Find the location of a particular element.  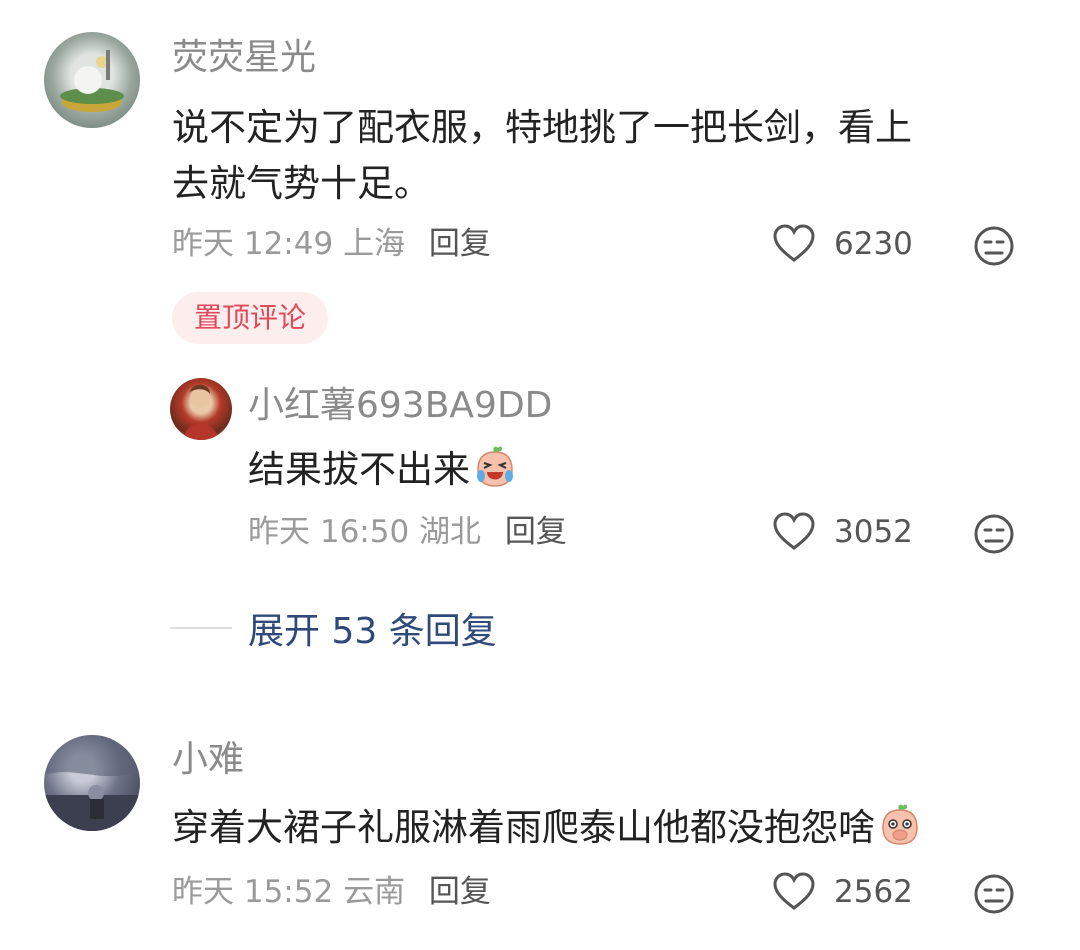

pinned-comment-badge: 置顶评论 is located at coordinates (250, 318).